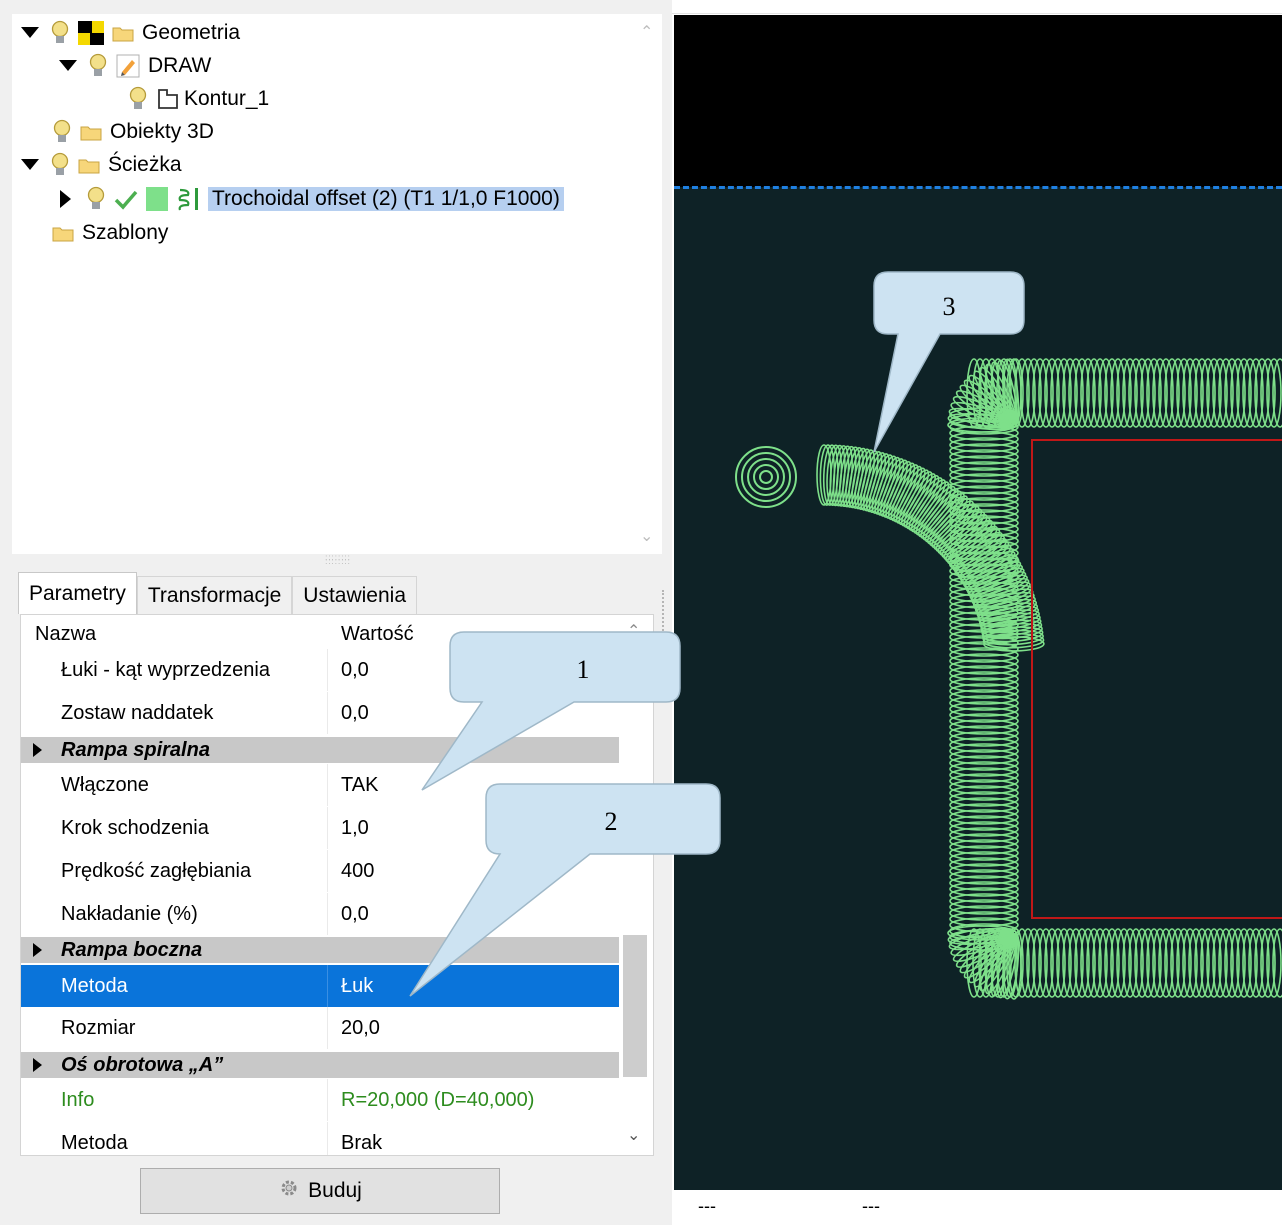  What do you see at coordinates (357, 871) in the screenshot?
I see `property-value: 400` at bounding box center [357, 871].